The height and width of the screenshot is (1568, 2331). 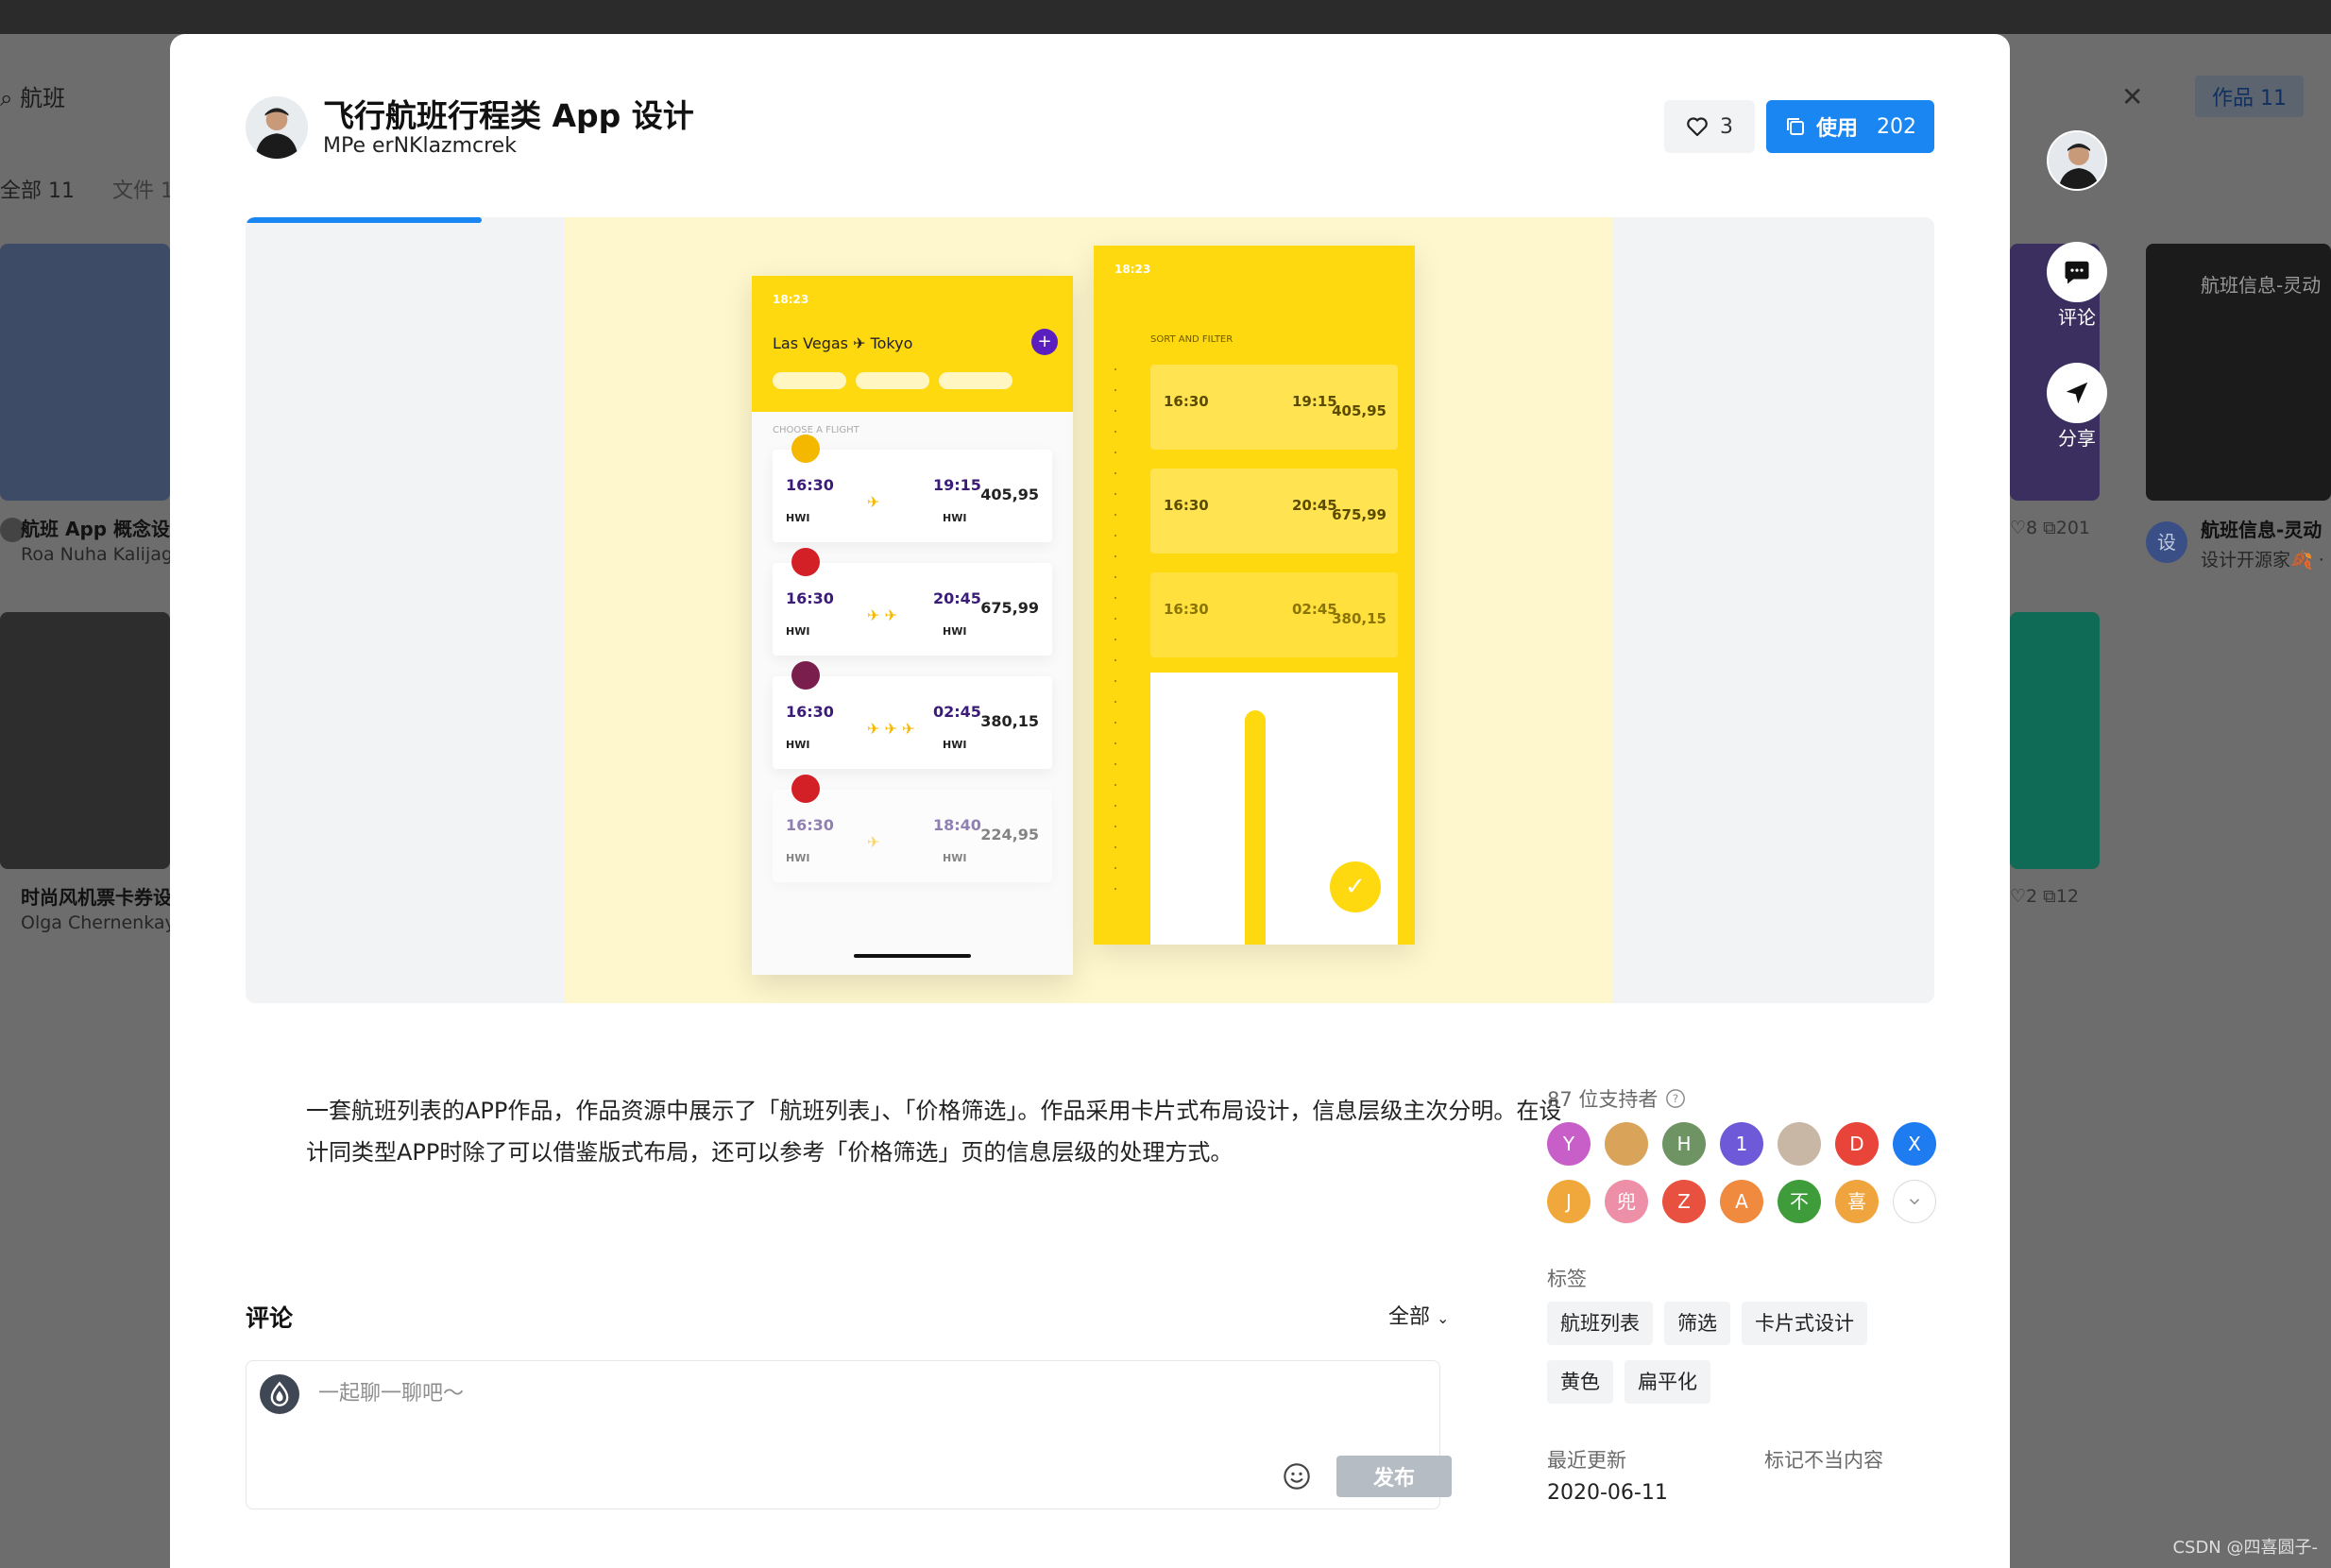 I want to click on like-button: 3, so click(x=1710, y=126).